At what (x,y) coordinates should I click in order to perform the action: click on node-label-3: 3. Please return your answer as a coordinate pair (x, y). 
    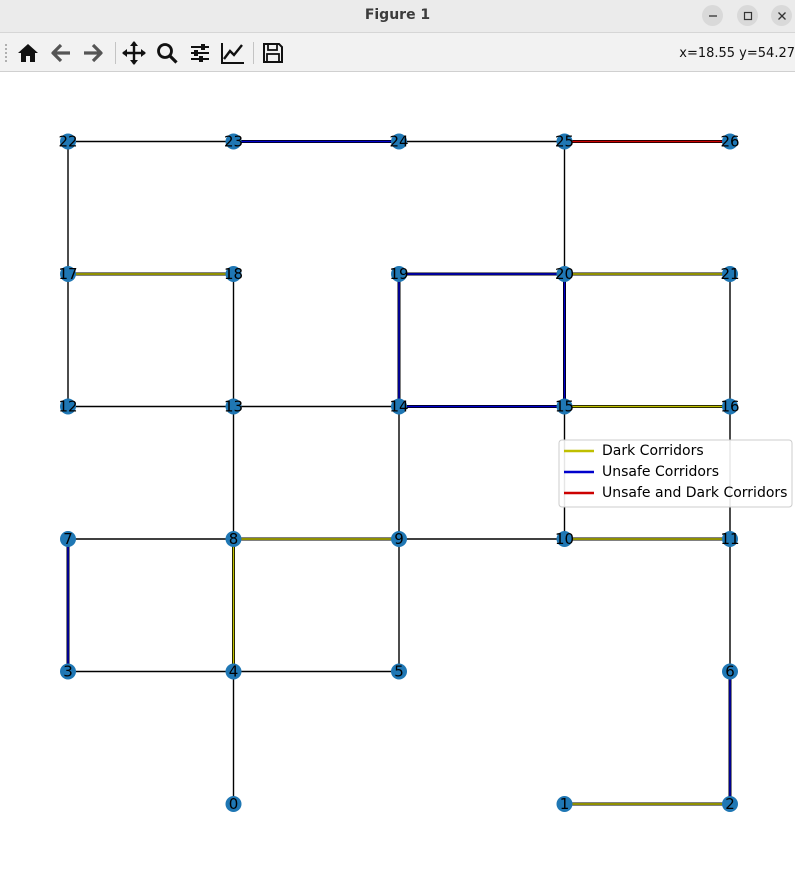
    Looking at the image, I should click on (68, 672).